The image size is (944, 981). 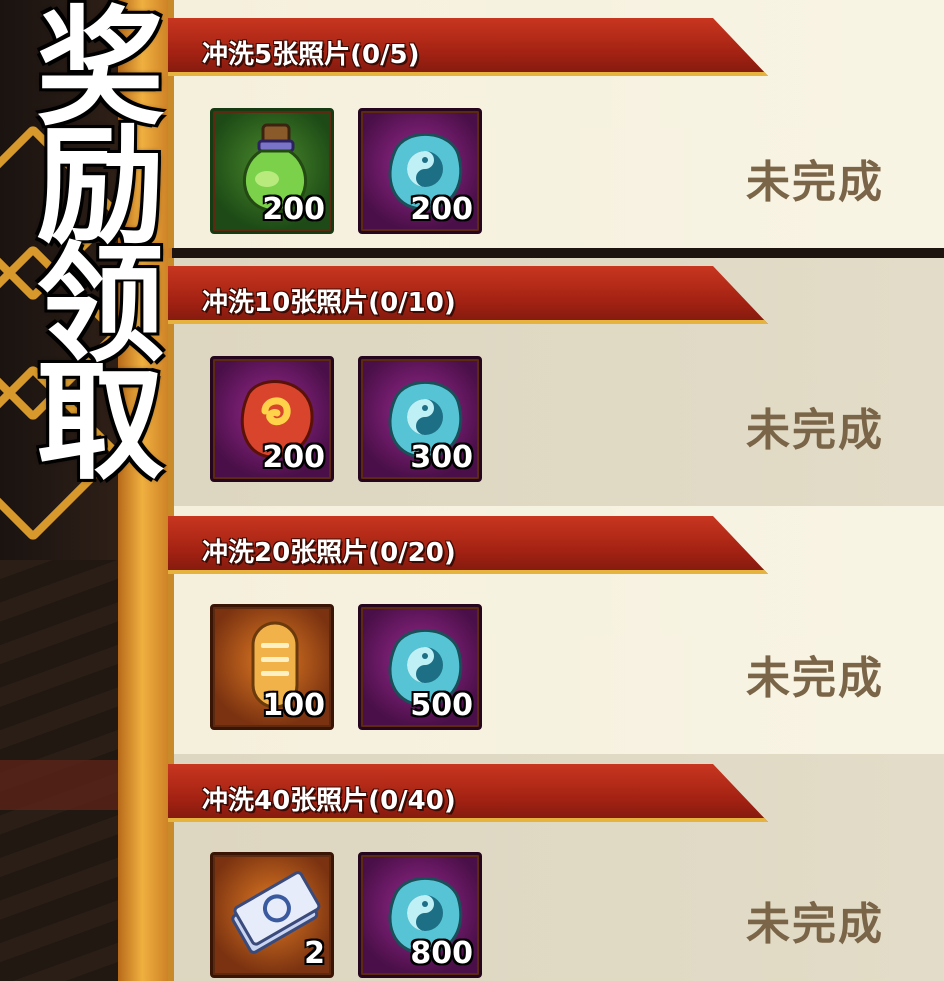 I want to click on task-label: 冲洗20张照片(0/20), so click(x=329, y=553).